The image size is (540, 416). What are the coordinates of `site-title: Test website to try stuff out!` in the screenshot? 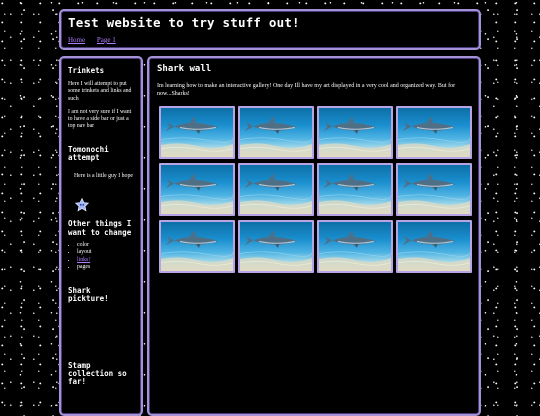 It's located at (184, 22).